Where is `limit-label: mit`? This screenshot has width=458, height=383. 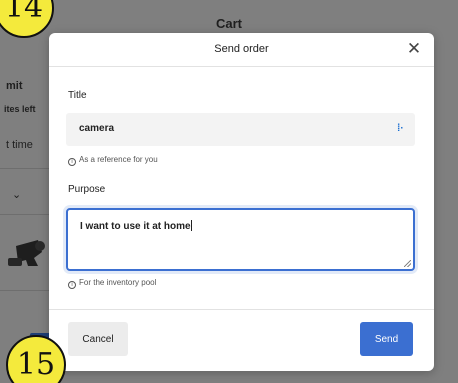
limit-label: mit is located at coordinates (14, 86).